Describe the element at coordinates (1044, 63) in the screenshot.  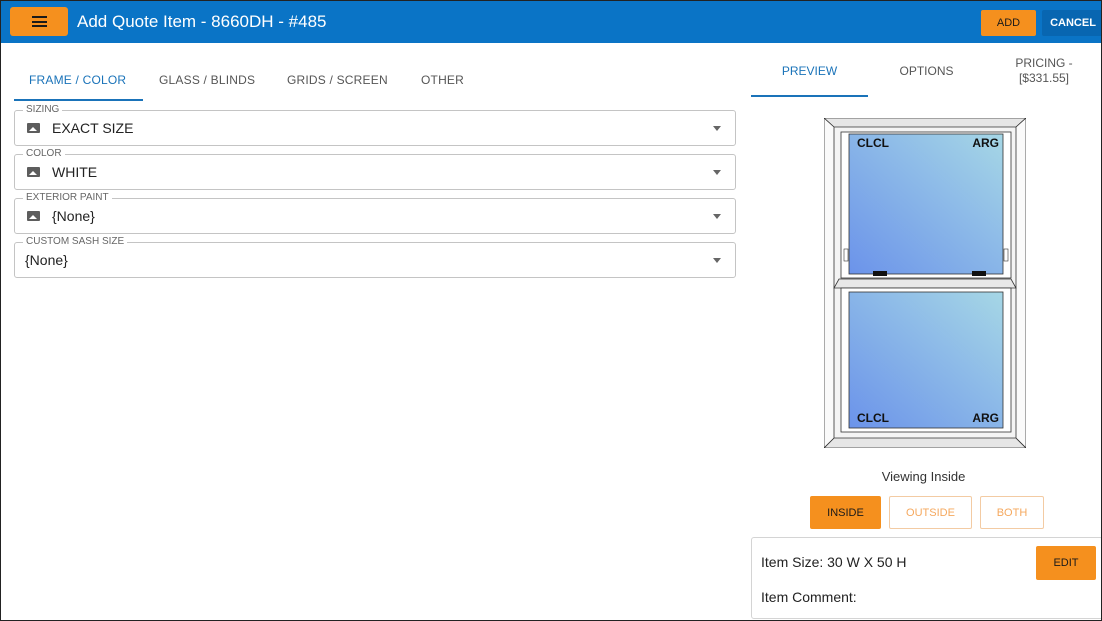
I see `pricing-label: PRICING -` at that location.